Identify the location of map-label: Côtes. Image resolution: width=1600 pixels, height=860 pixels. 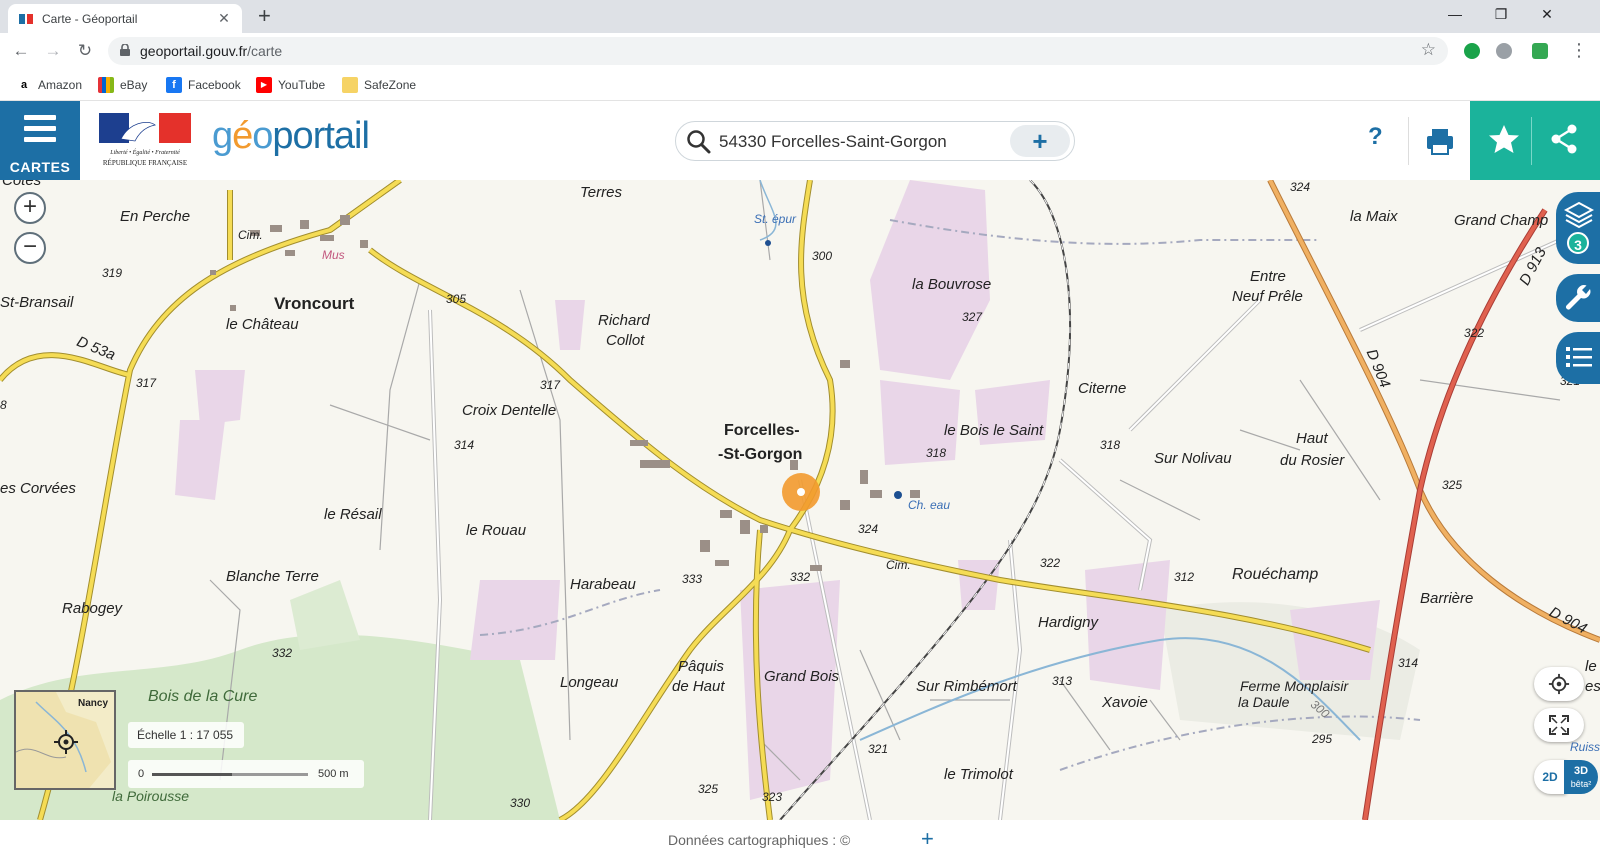
(22, 184).